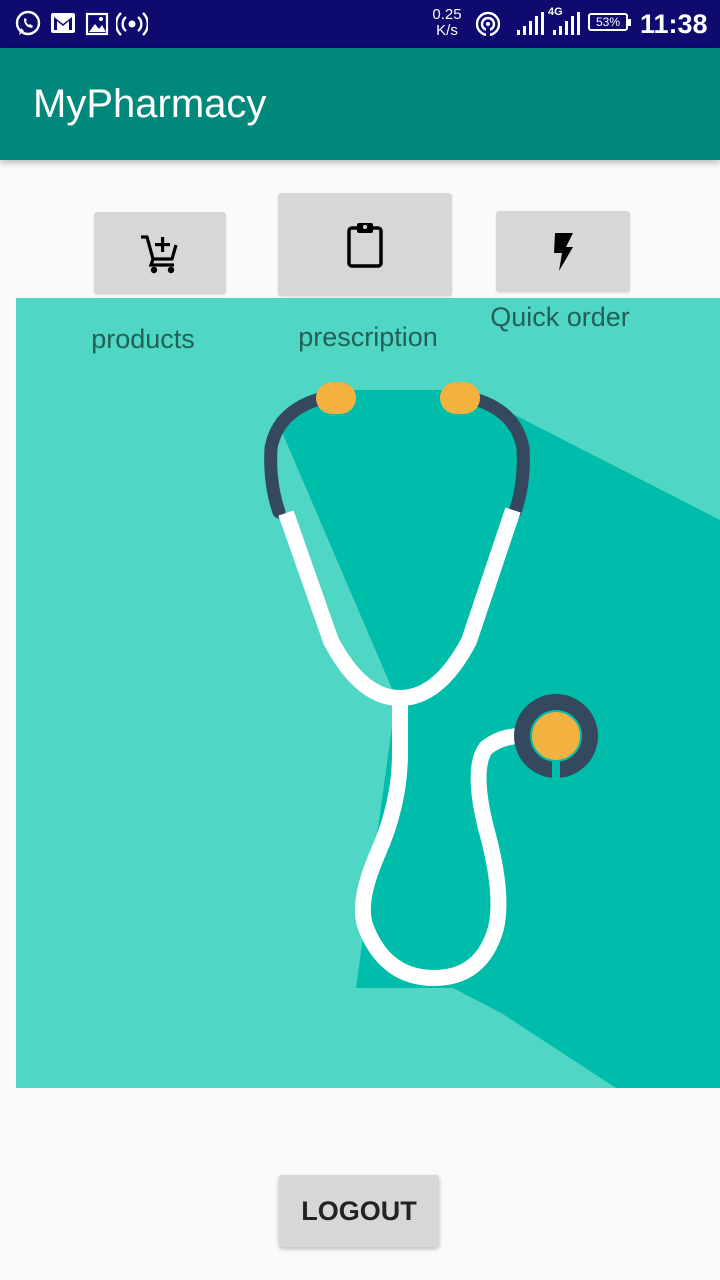  I want to click on battery-icon: 53%, so click(609, 22).